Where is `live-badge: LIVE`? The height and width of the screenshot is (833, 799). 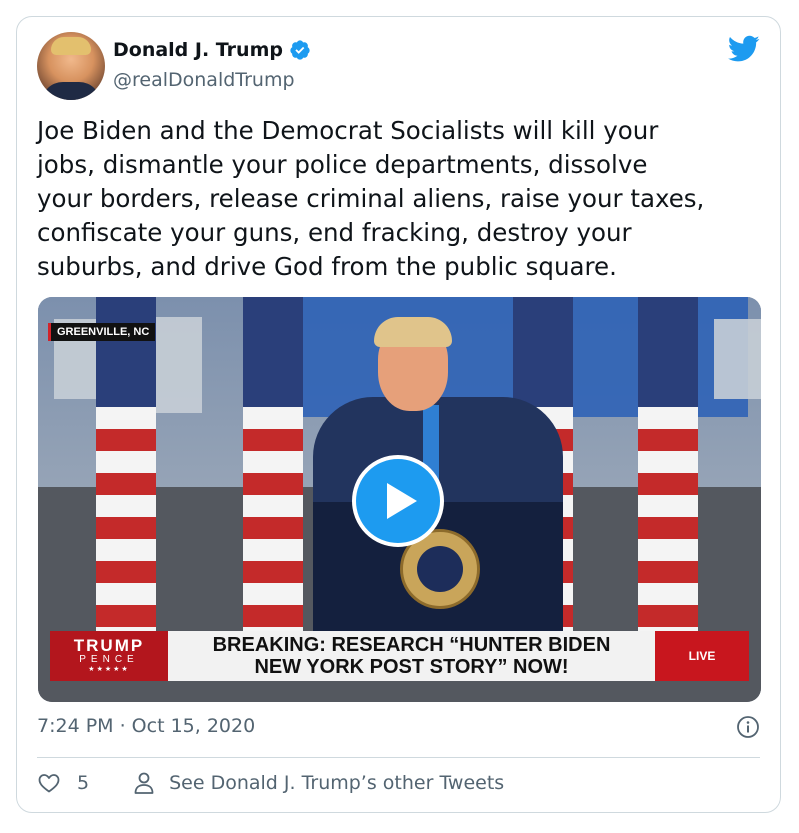
live-badge: LIVE is located at coordinates (702, 656).